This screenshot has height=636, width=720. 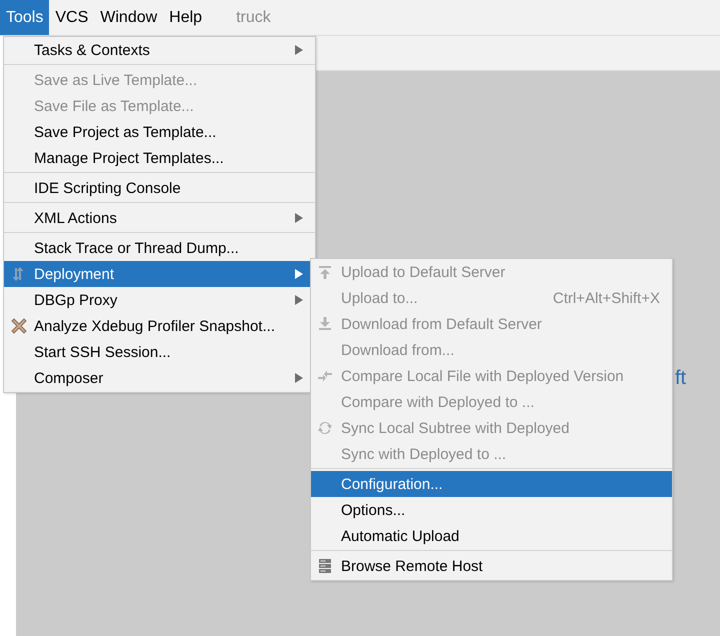 I want to click on arrows-icon, so click(x=18, y=274).